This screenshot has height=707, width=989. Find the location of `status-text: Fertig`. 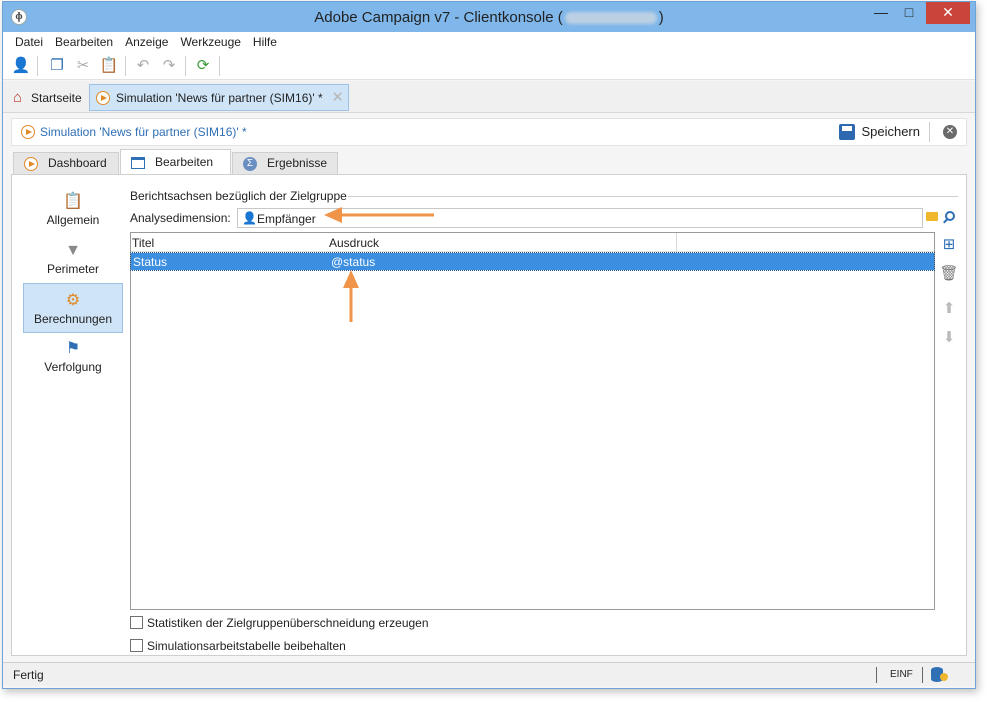

status-text: Fertig is located at coordinates (28, 675).